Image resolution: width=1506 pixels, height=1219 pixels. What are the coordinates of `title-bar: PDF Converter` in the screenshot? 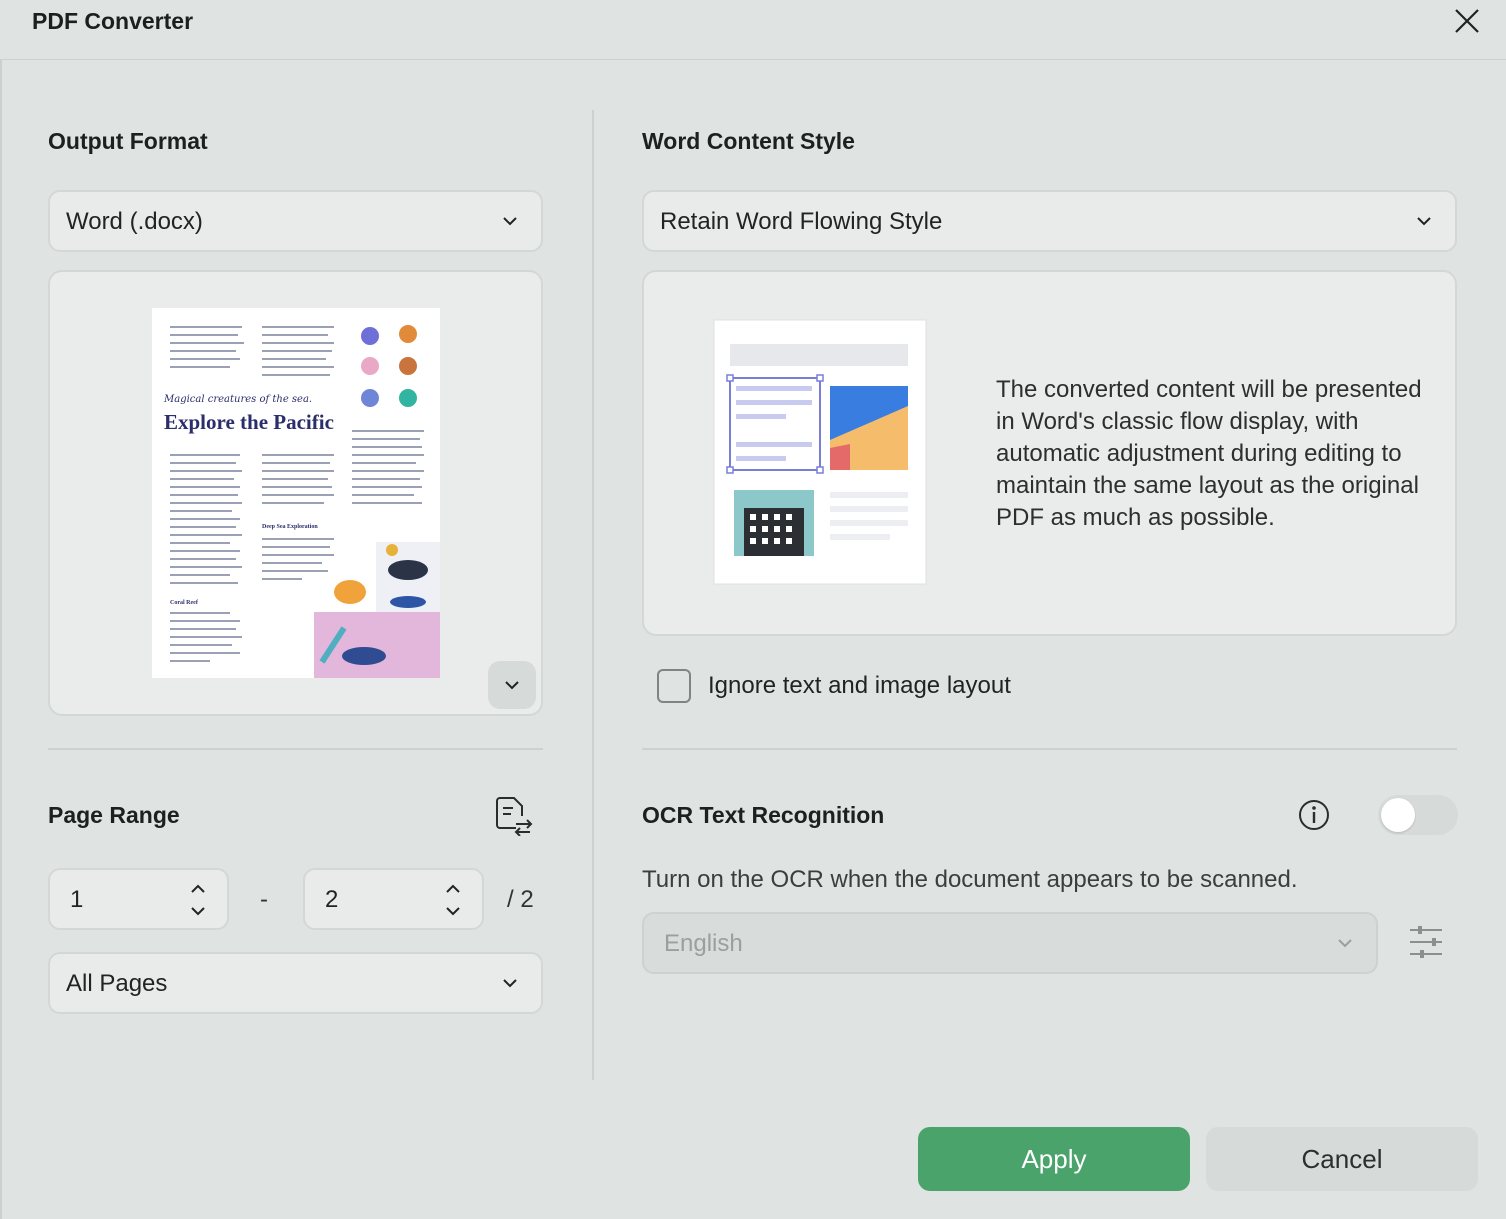 It's located at (753, 30).